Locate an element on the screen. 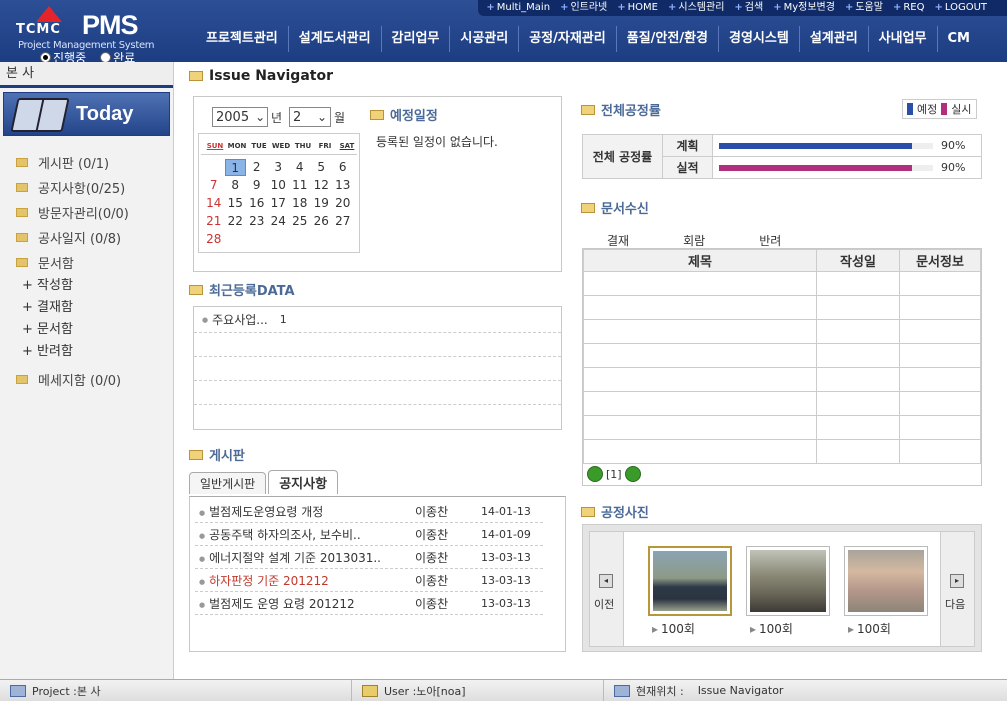 The image size is (1007, 701). toplink-logout: LOGOUT is located at coordinates (960, 8).